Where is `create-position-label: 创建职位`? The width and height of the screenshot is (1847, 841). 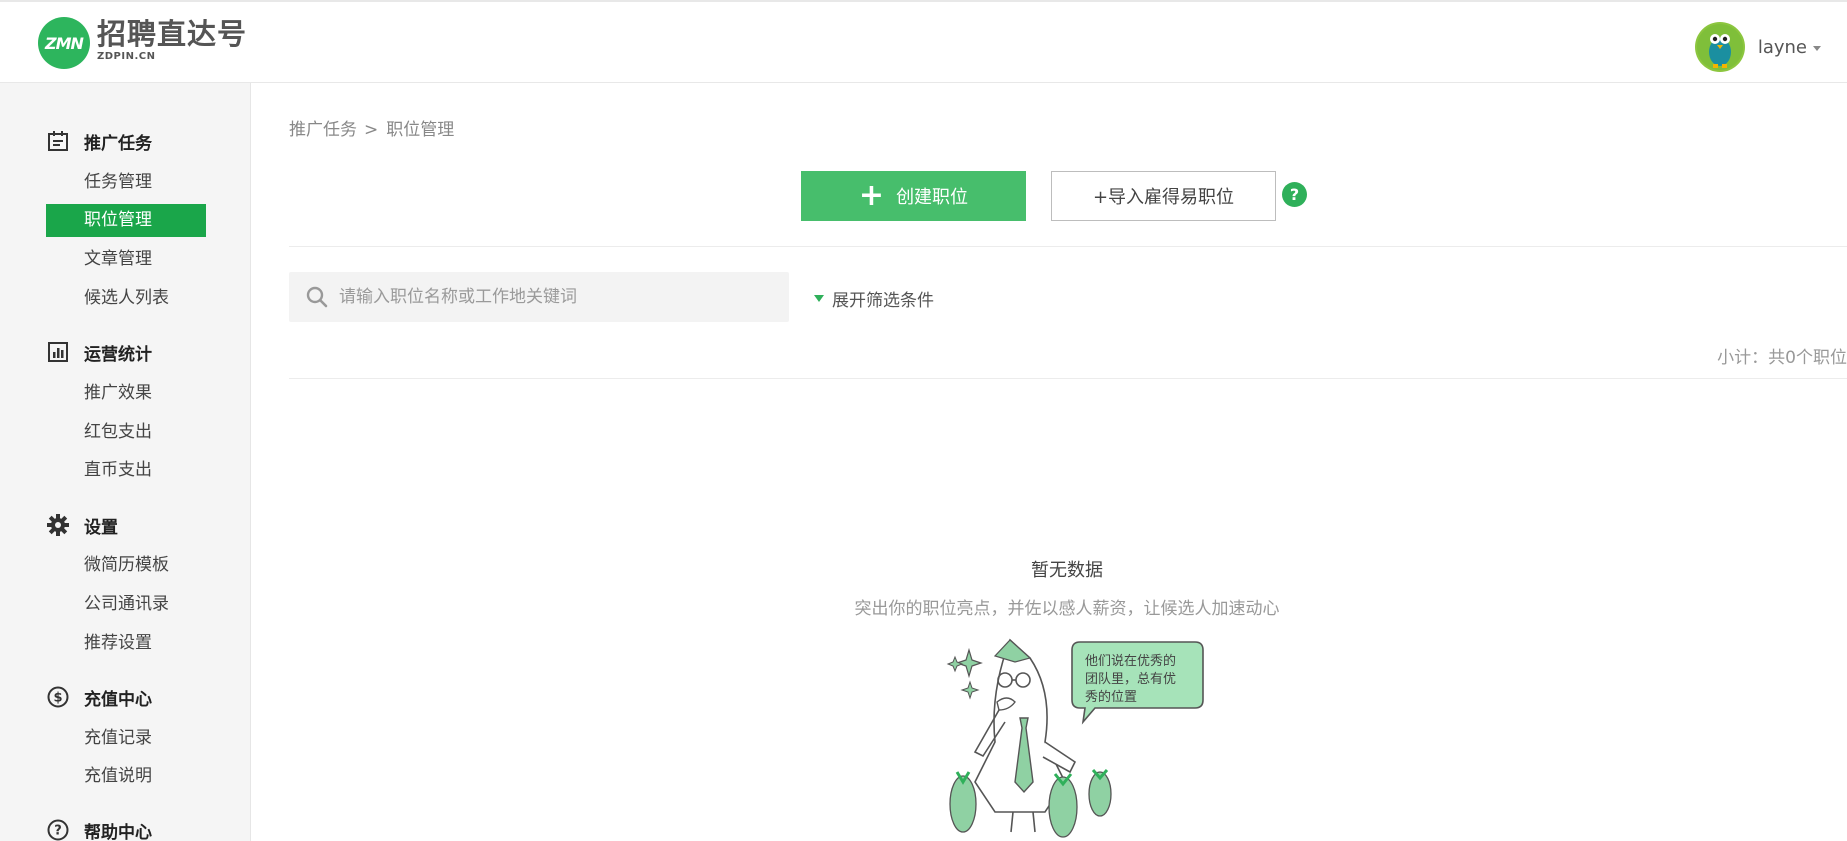
create-position-label: 创建职位 is located at coordinates (932, 197).